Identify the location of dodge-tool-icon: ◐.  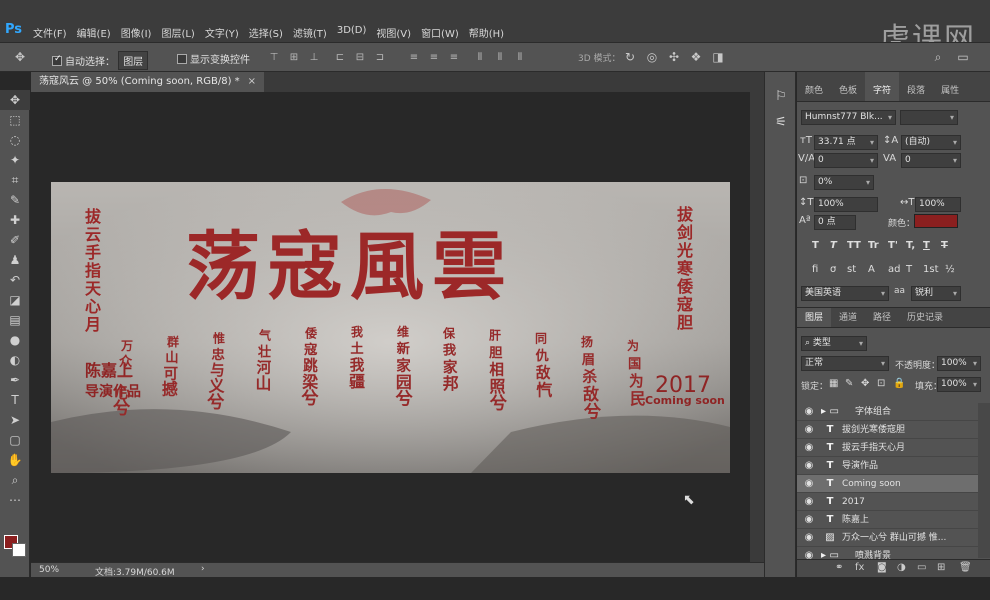
(15, 360).